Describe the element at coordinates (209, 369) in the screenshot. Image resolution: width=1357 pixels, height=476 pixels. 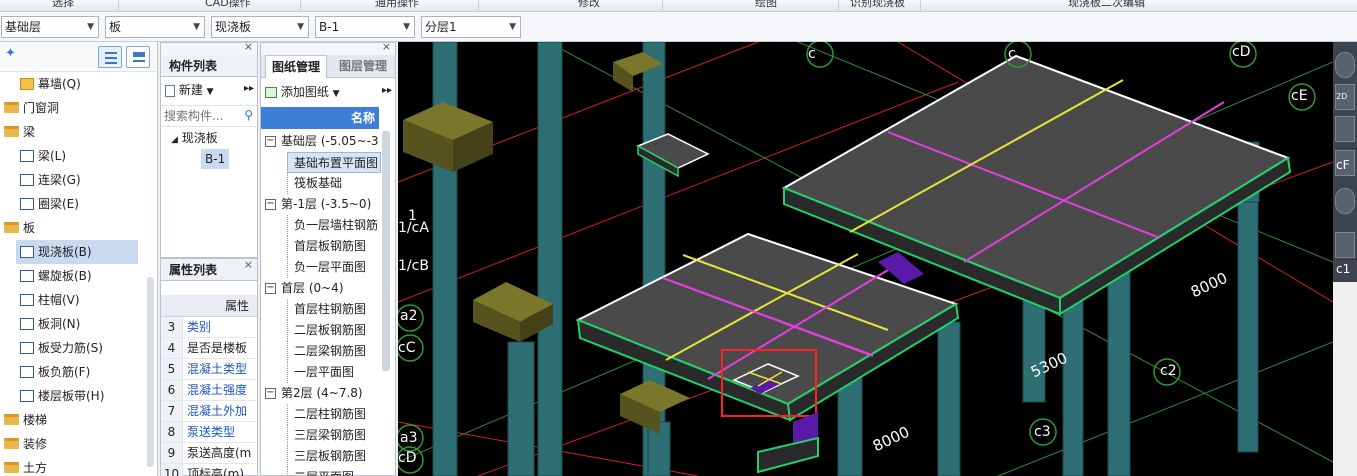
I see `property-row: 5 混凝土类型` at that location.